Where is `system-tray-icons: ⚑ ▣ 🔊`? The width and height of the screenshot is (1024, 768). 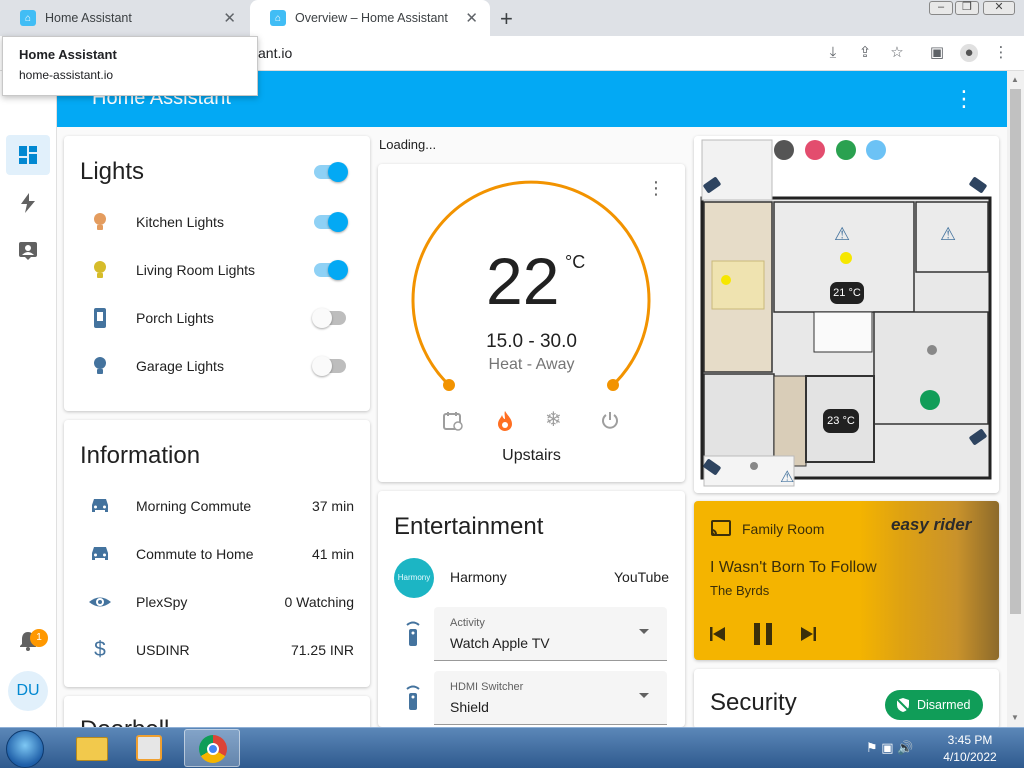
system-tray-icons: ⚑ ▣ 🔊 is located at coordinates (889, 748).